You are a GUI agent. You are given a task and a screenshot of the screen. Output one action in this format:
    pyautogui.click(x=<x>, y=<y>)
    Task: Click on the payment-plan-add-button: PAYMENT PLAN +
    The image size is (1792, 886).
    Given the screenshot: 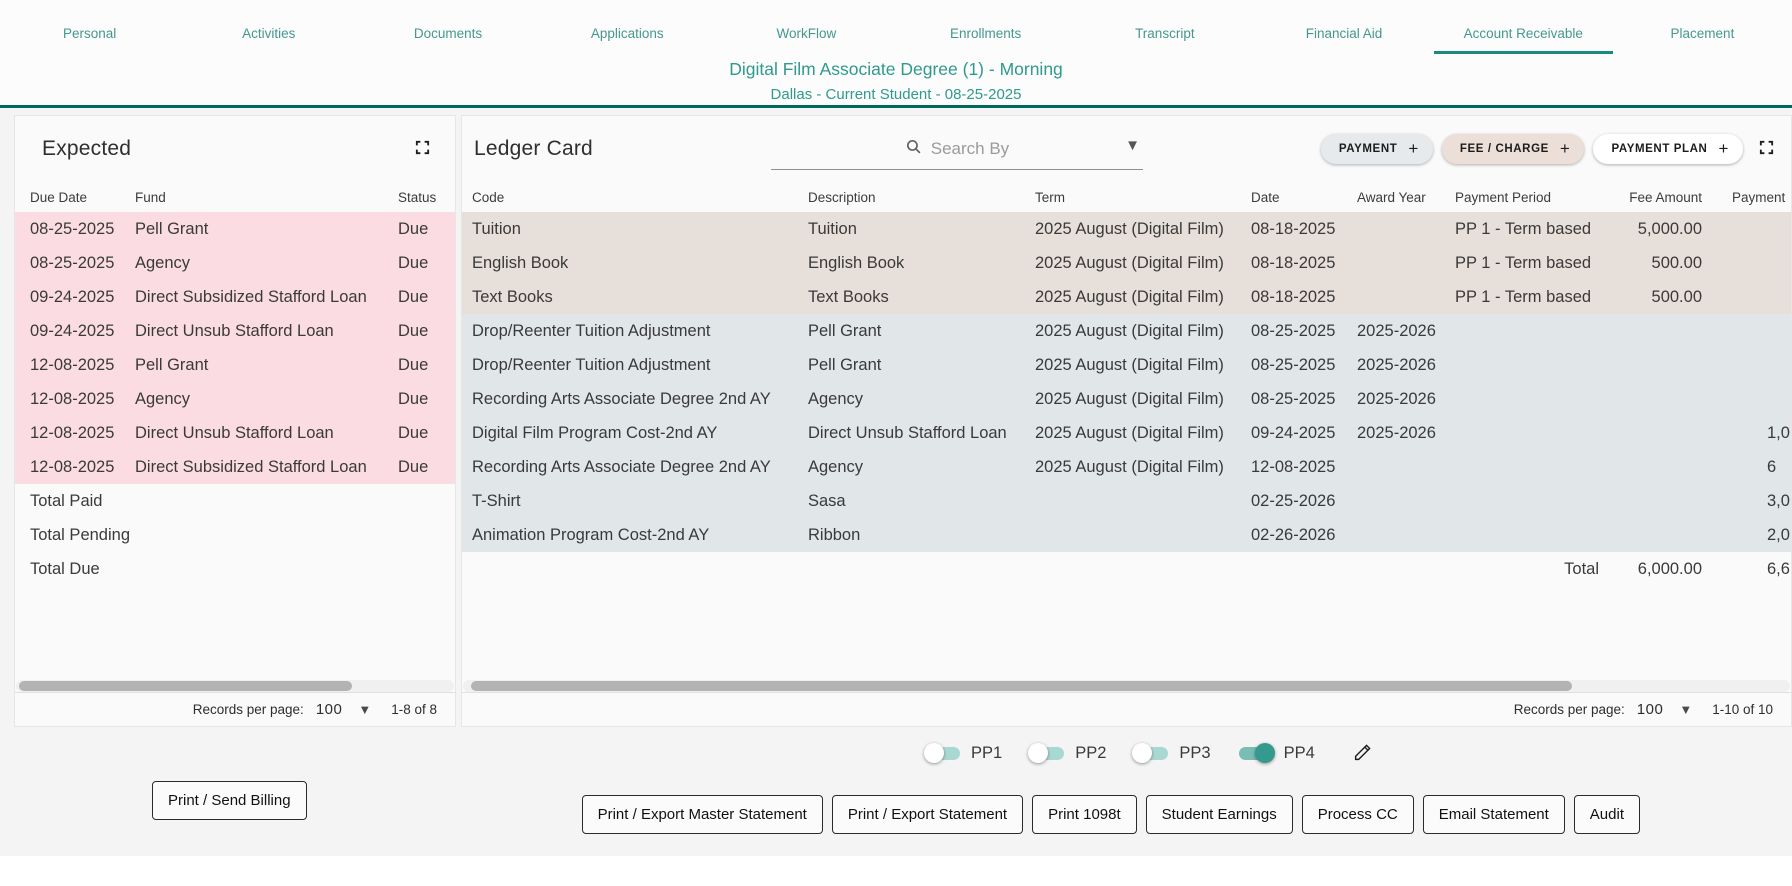 What is the action you would take?
    pyautogui.click(x=1668, y=149)
    